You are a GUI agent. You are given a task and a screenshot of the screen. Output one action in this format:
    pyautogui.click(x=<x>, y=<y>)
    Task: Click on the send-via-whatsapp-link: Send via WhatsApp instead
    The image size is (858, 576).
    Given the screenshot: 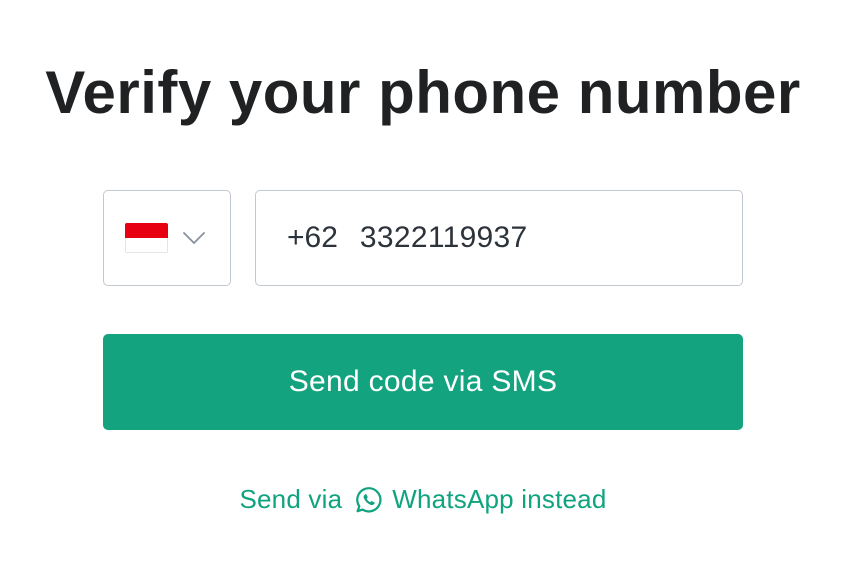 What is the action you would take?
    pyautogui.click(x=423, y=499)
    